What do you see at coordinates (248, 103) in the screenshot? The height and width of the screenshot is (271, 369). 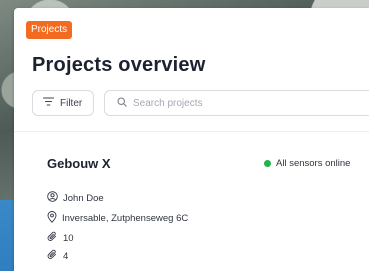 I see `search-input` at bounding box center [248, 103].